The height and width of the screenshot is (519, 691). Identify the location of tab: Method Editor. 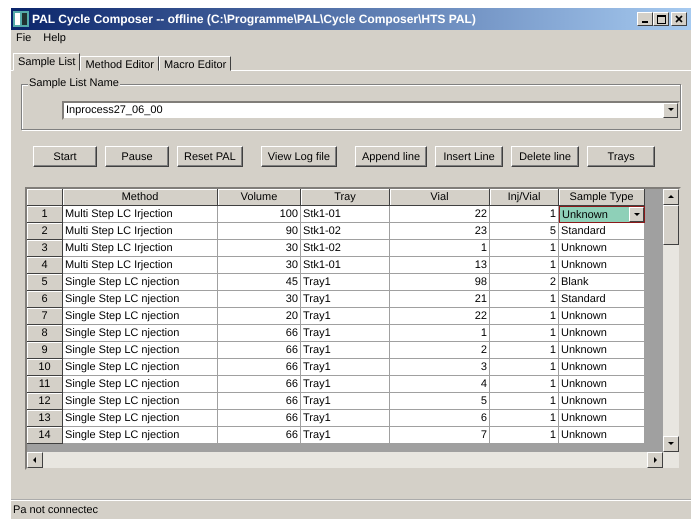
(119, 63).